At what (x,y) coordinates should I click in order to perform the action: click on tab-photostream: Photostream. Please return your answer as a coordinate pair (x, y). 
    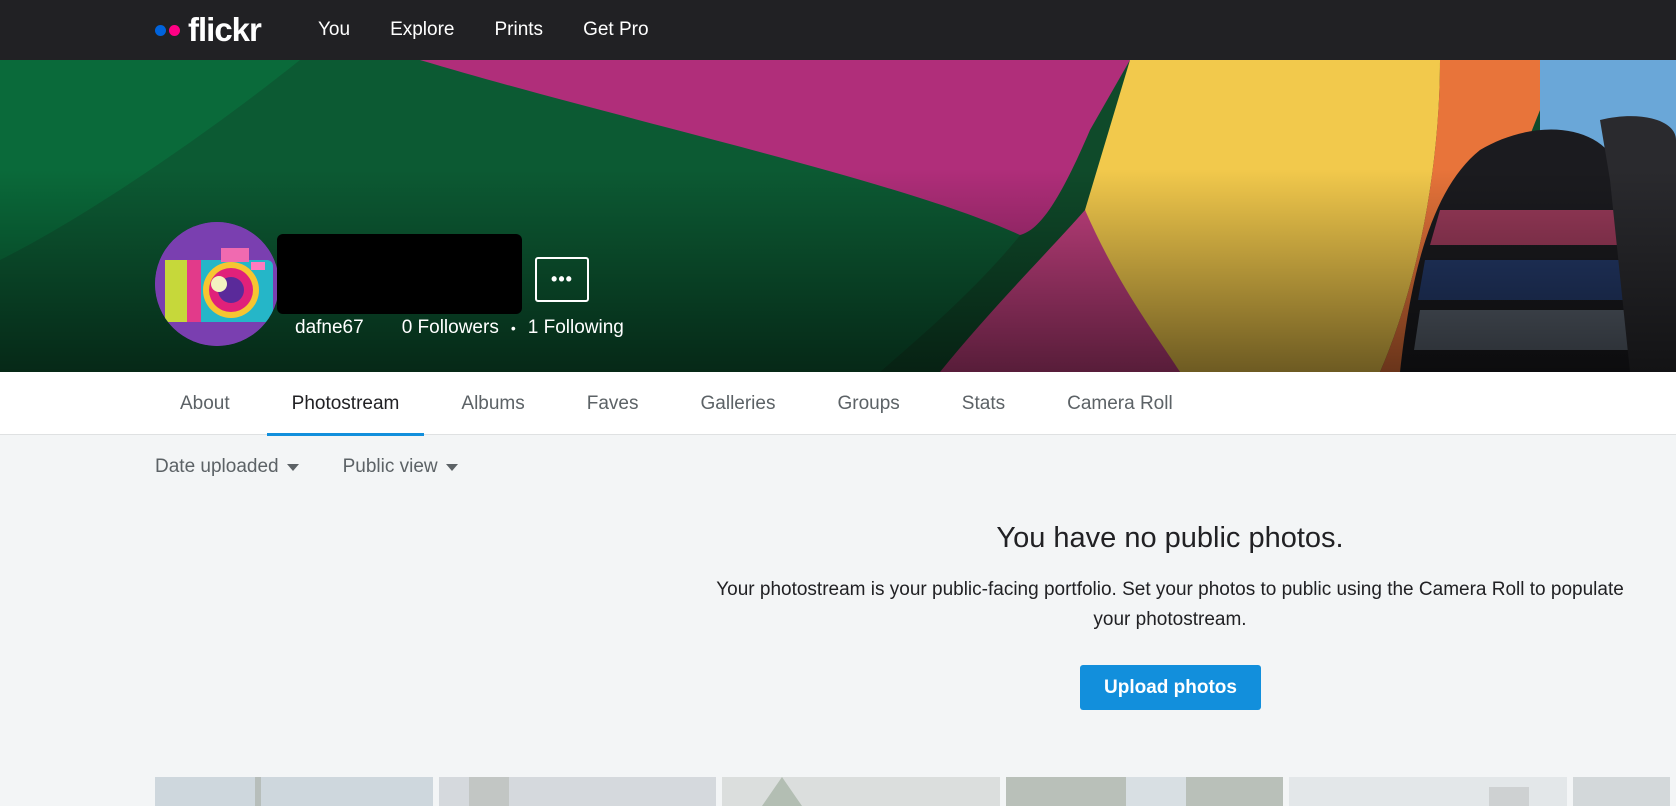
    Looking at the image, I should click on (345, 404).